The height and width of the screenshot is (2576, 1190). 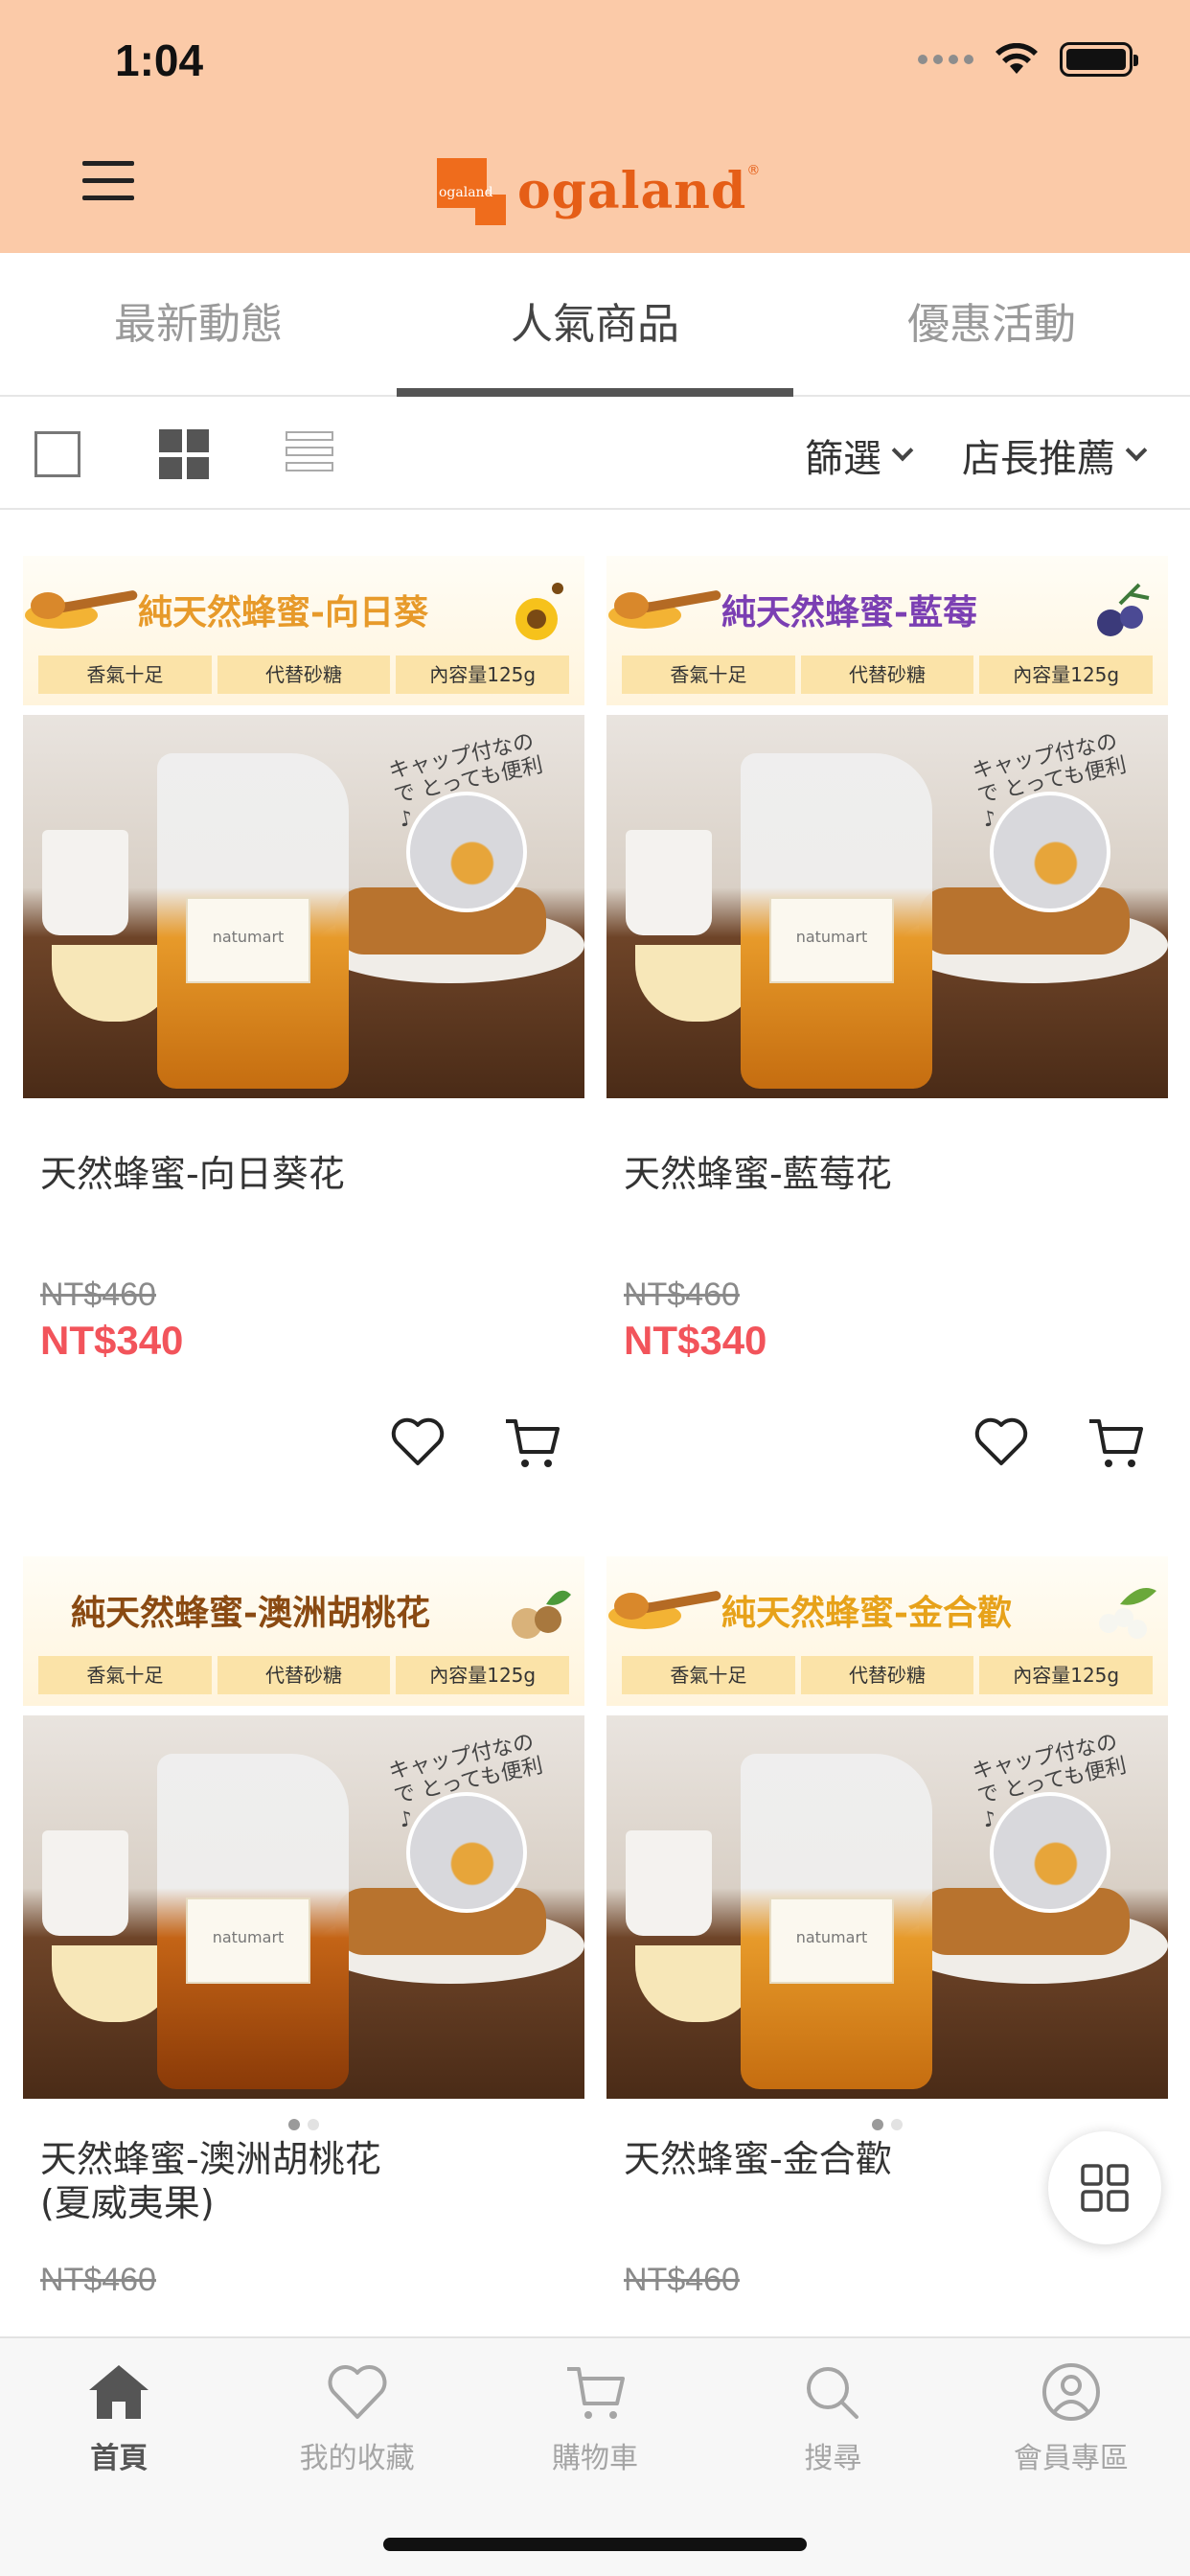 I want to click on banner-title: 純天然蜂蜜-澳洲胡桃花, so click(x=250, y=1613).